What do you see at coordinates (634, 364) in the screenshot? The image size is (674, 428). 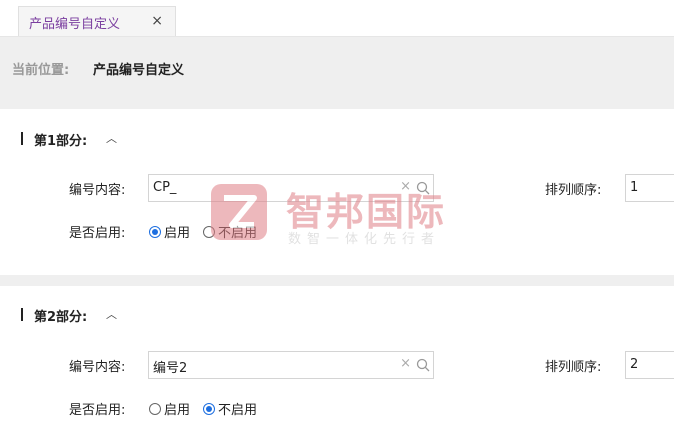 I see `order-input-value: 2` at bounding box center [634, 364].